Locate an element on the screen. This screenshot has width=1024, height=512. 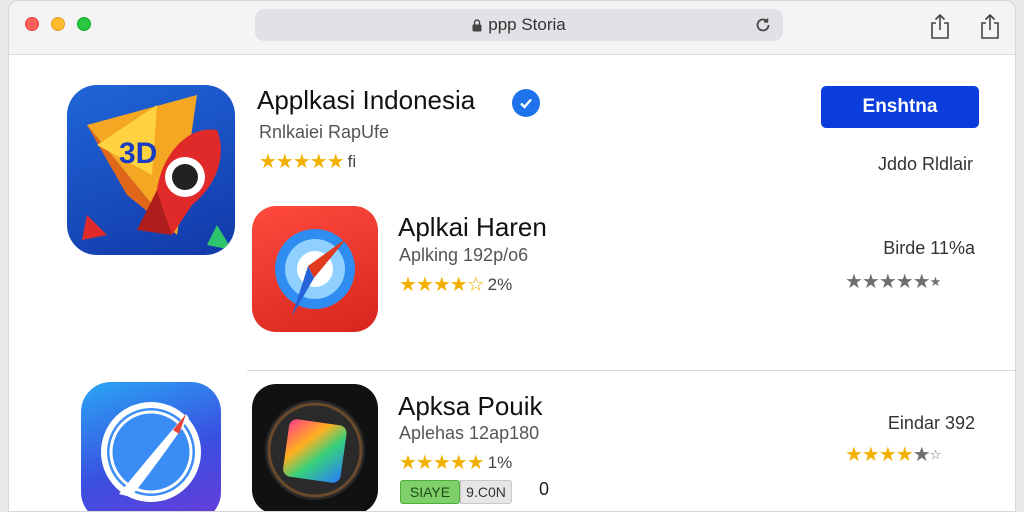
app-title: Apksa Pouik is located at coordinates (470, 406).